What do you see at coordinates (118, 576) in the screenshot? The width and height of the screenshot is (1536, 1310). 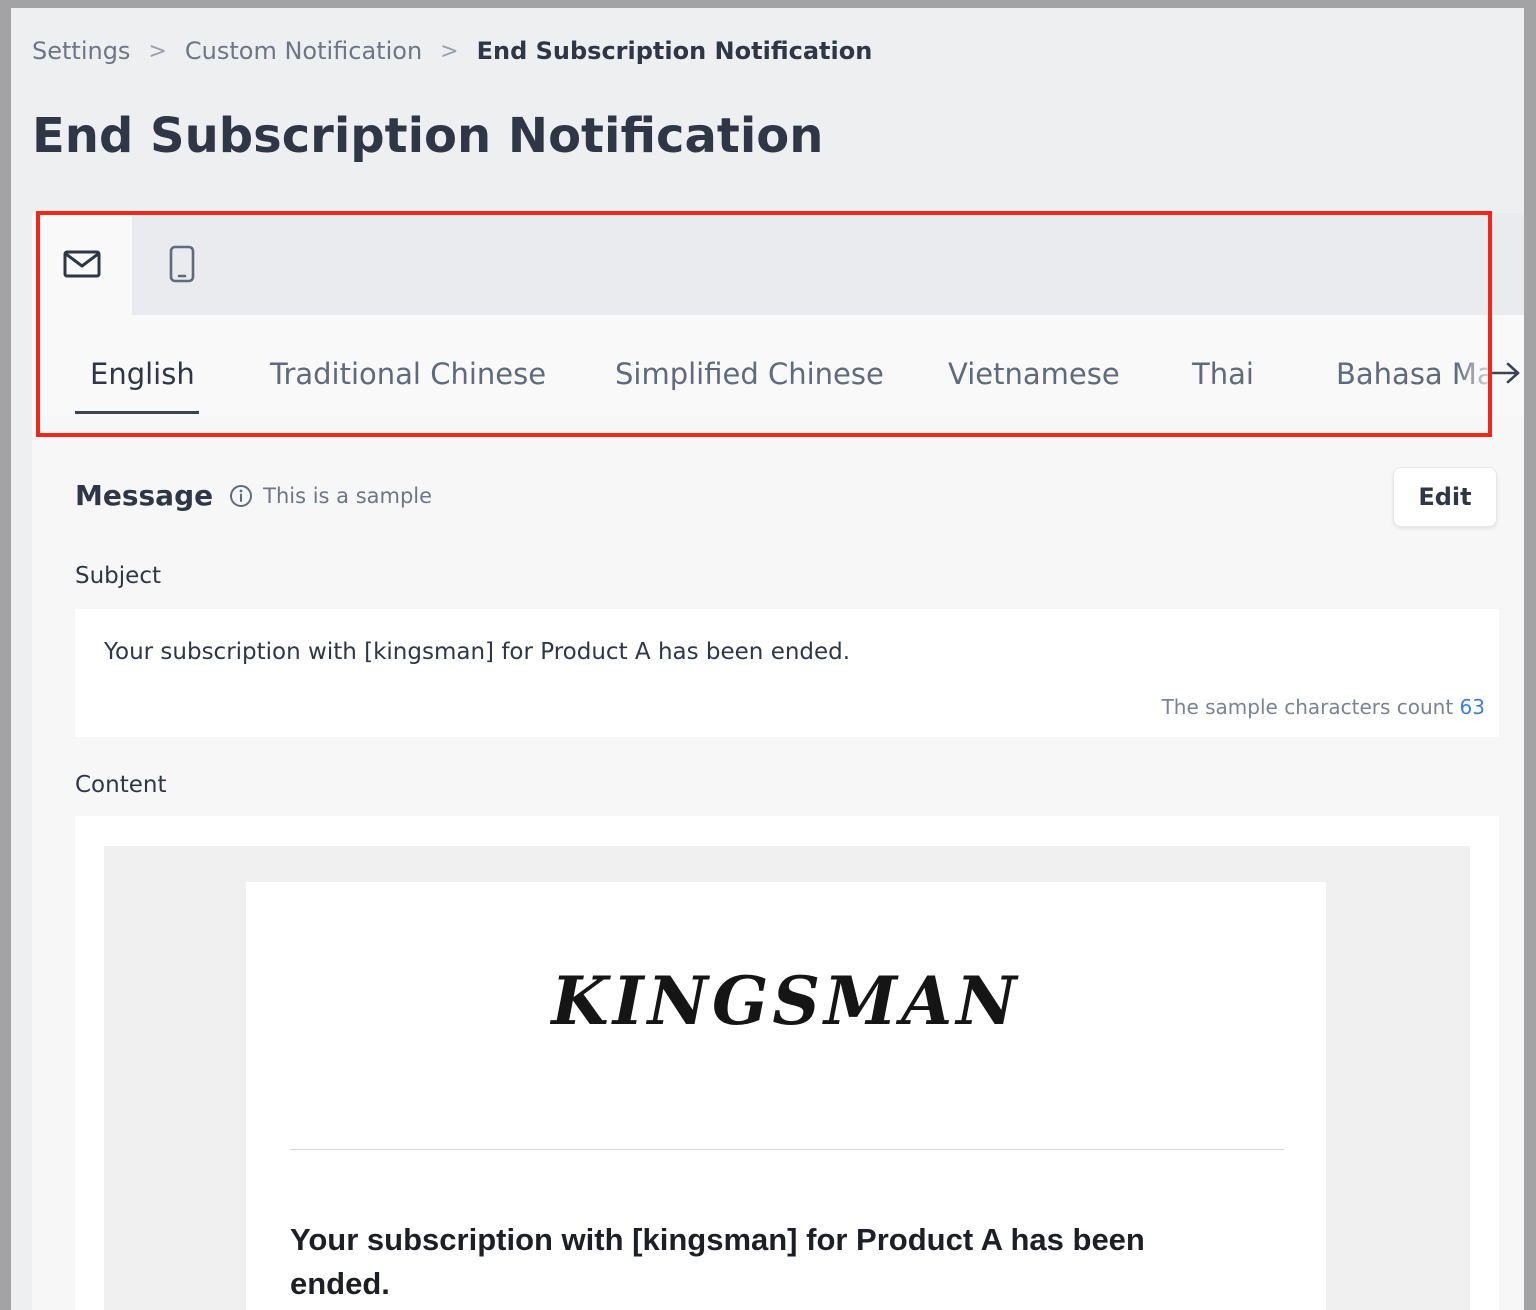 I see `subject-label: Subject` at bounding box center [118, 576].